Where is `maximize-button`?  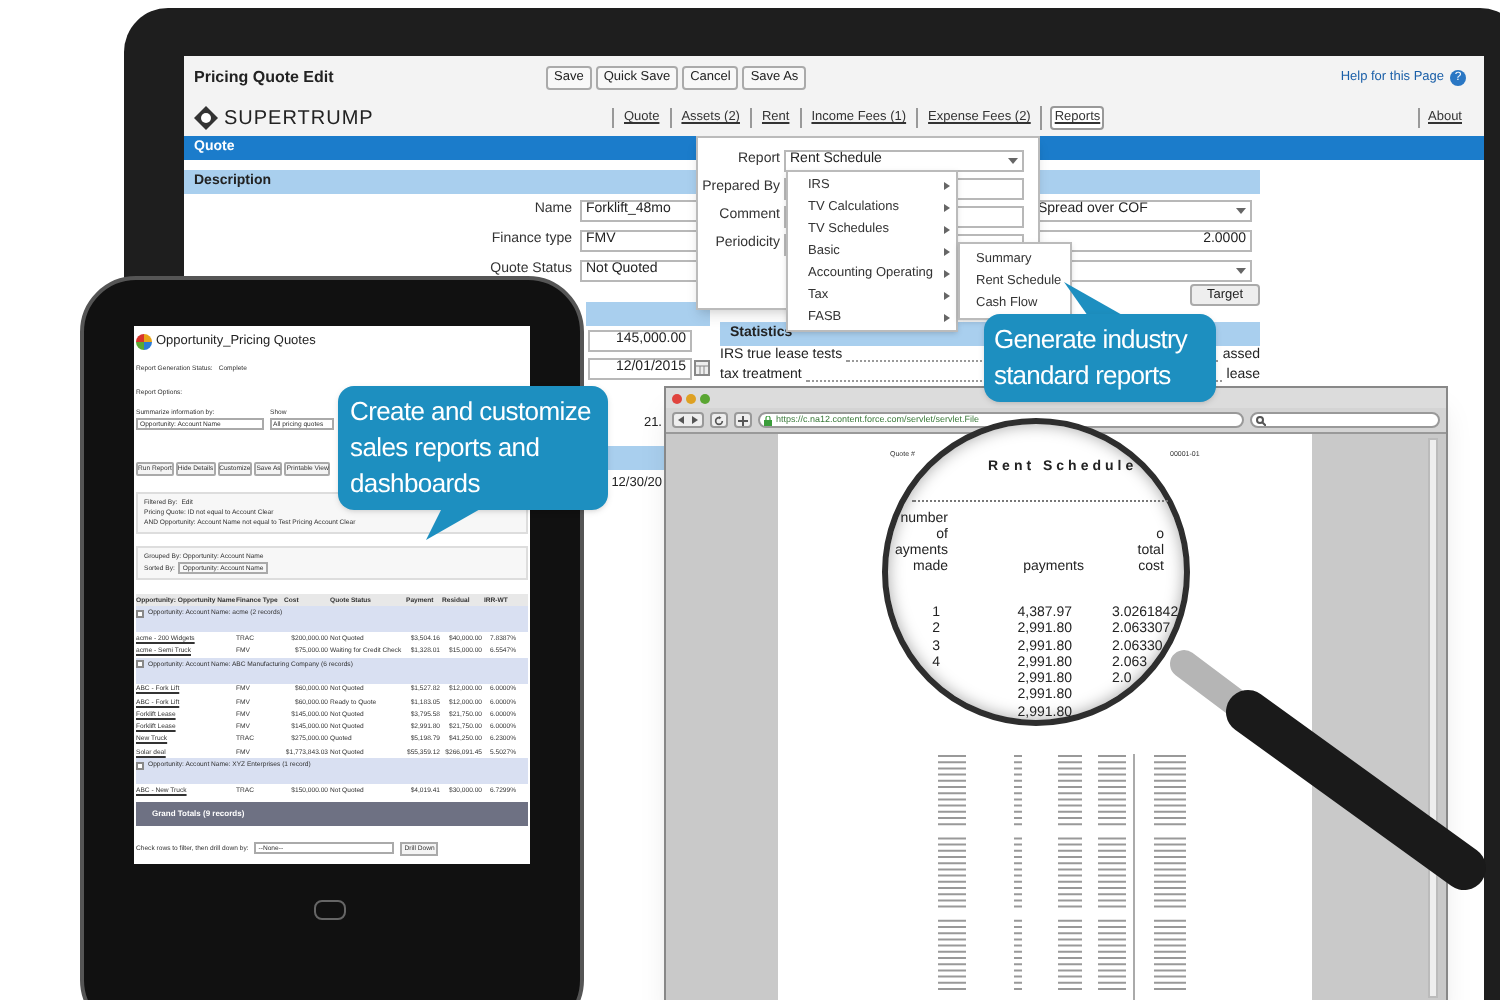 maximize-button is located at coordinates (705, 398).